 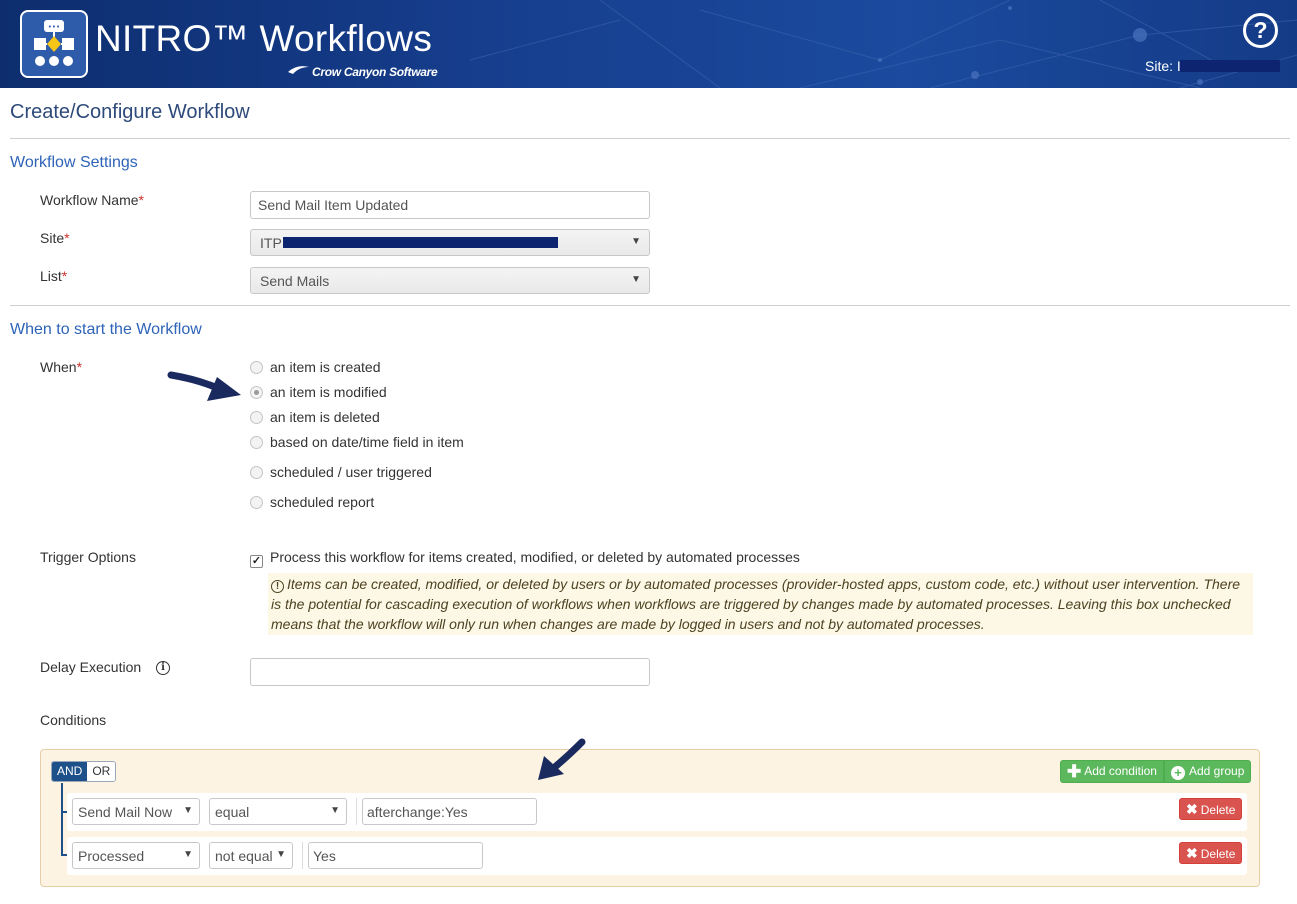 I want to click on workflow-logo-icon: •••, so click(x=54, y=44).